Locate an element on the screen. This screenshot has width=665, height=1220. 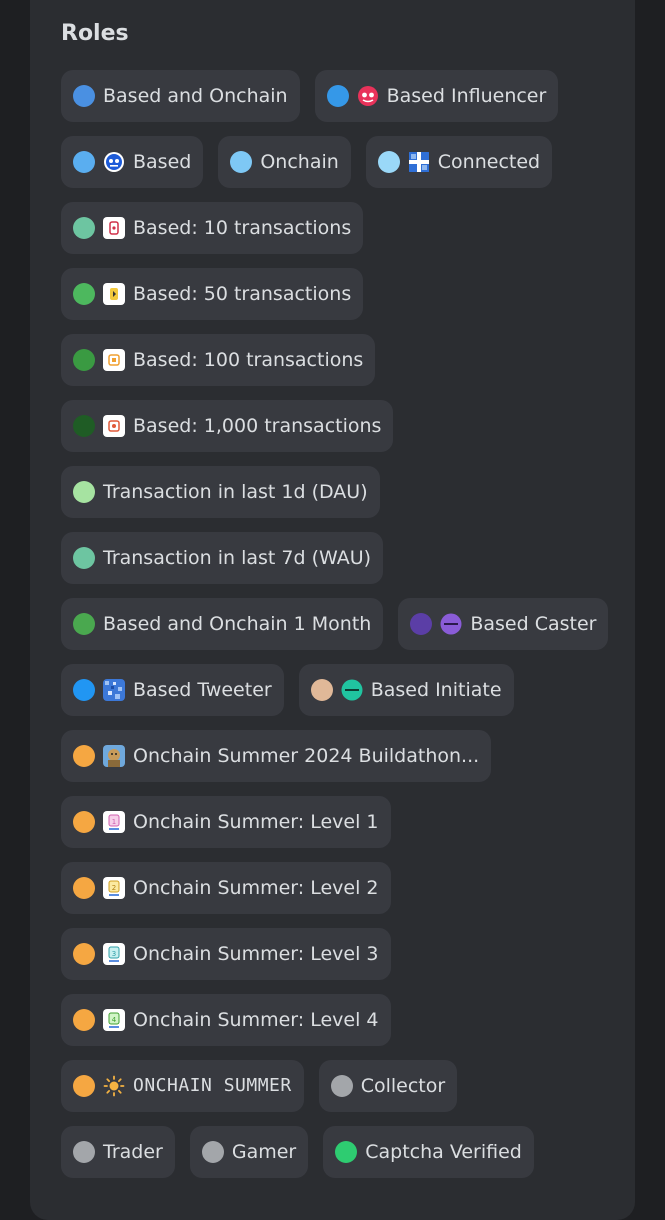
role-pill-based-and-onchain: Based and Onchain is located at coordinates (180, 96).